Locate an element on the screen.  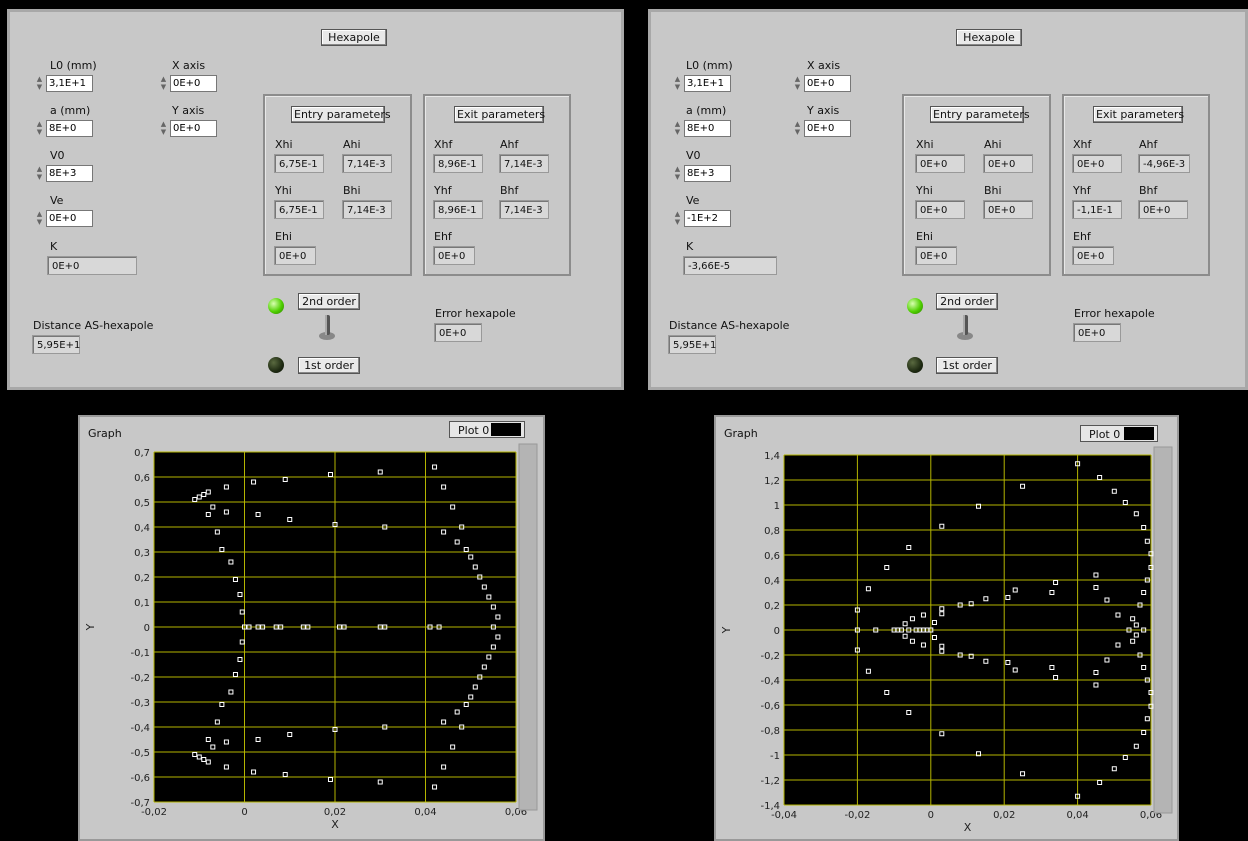
error-indicator: 0E+0 is located at coordinates (458, 332).